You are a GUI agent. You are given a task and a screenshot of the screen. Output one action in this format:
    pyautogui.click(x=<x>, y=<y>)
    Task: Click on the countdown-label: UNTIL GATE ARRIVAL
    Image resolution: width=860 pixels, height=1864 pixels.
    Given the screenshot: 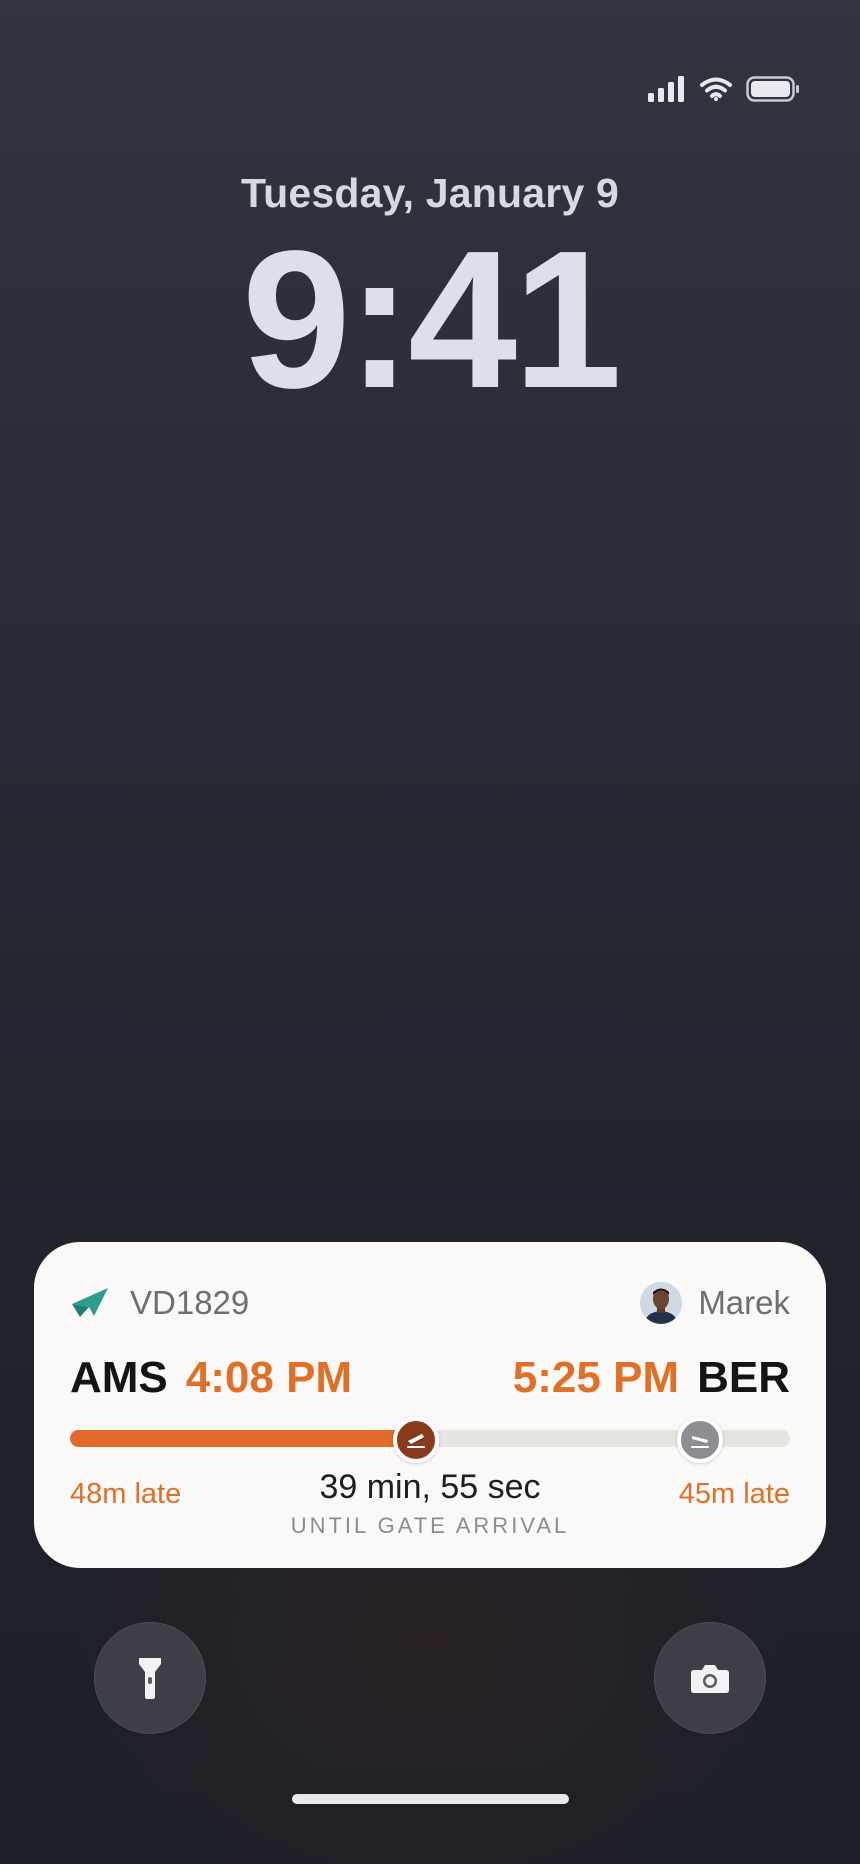 What is the action you would take?
    pyautogui.click(x=430, y=1525)
    